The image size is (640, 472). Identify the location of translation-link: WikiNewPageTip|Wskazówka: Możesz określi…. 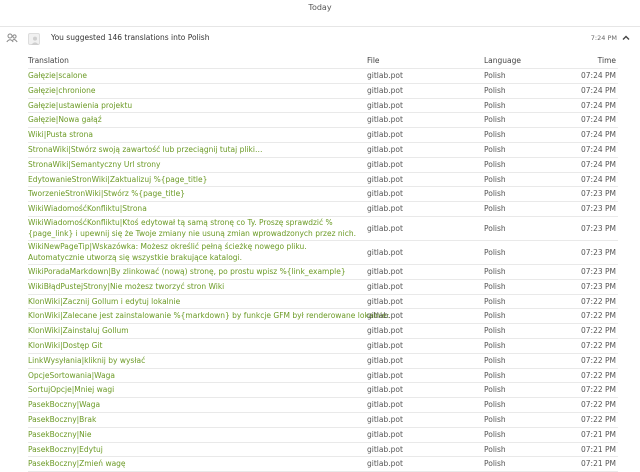
(194, 252).